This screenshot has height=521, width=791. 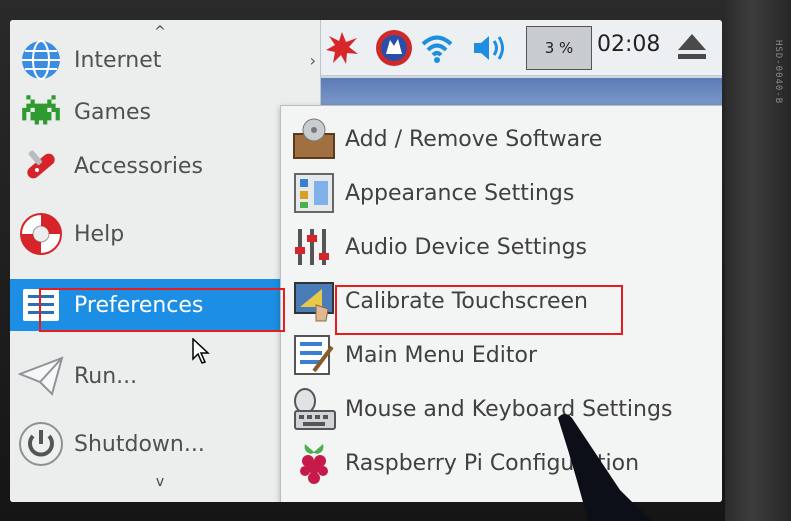 What do you see at coordinates (163, 112) in the screenshot?
I see `menu-item-games: Games ›` at bounding box center [163, 112].